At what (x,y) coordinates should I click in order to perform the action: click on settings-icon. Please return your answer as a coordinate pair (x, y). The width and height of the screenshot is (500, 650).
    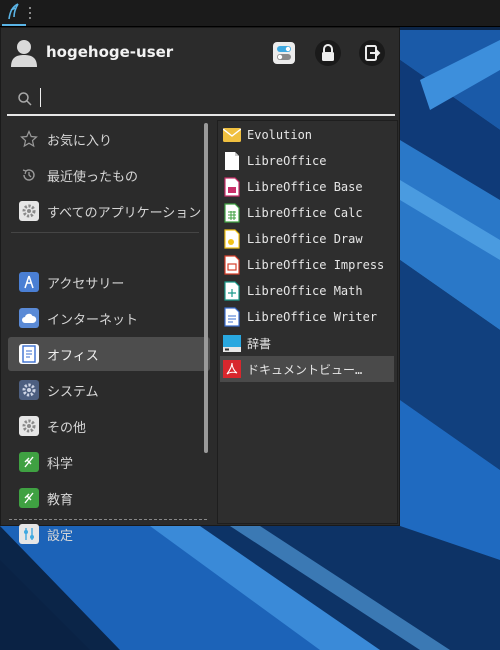
    Looking at the image, I should click on (29, 534).